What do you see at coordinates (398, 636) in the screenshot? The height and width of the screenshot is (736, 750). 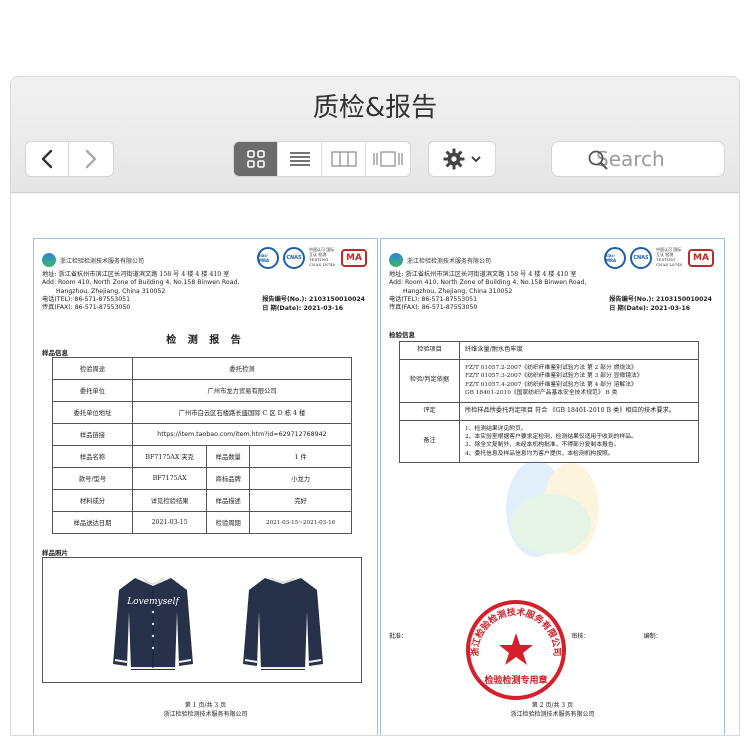 I see `approve-label: 批准：` at bounding box center [398, 636].